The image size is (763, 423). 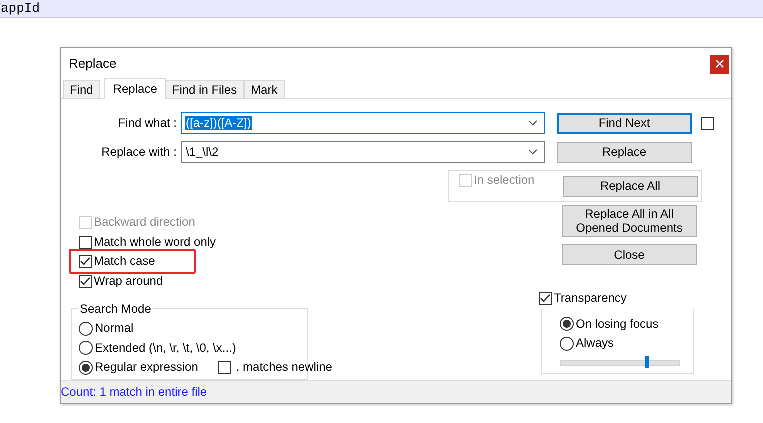 What do you see at coordinates (624, 152) in the screenshot?
I see `replace-button: Replace` at bounding box center [624, 152].